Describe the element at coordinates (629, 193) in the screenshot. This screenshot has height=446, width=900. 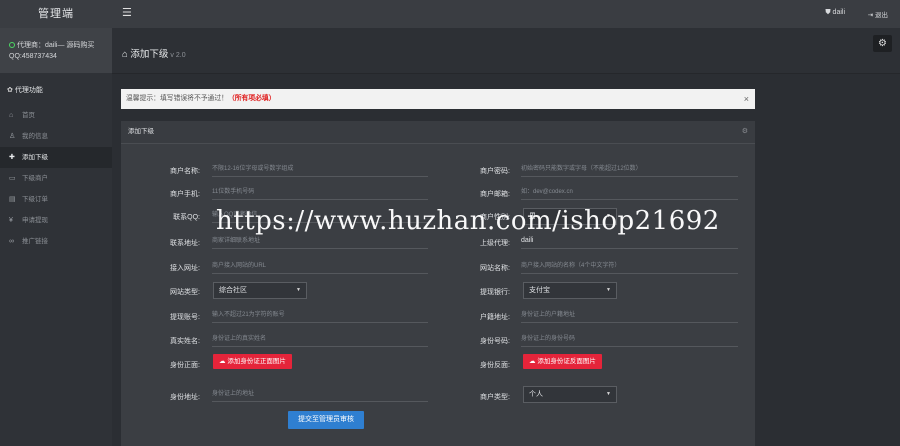
I see `merchant-email-input: 如：dev@codex.cn` at that location.